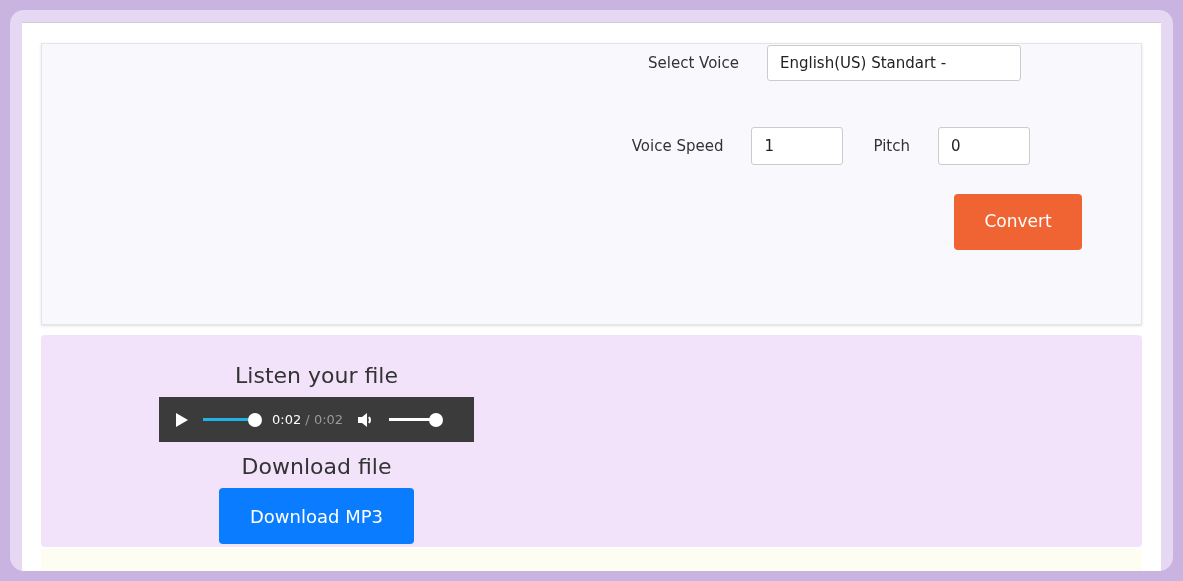 This screenshot has height=581, width=1183. What do you see at coordinates (414, 419) in the screenshot?
I see `volume-slider` at bounding box center [414, 419].